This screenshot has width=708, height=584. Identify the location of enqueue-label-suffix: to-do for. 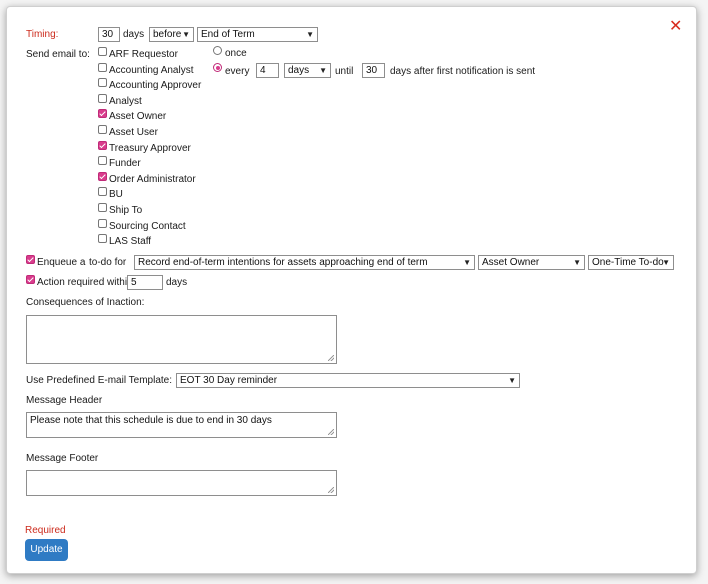
(108, 262).